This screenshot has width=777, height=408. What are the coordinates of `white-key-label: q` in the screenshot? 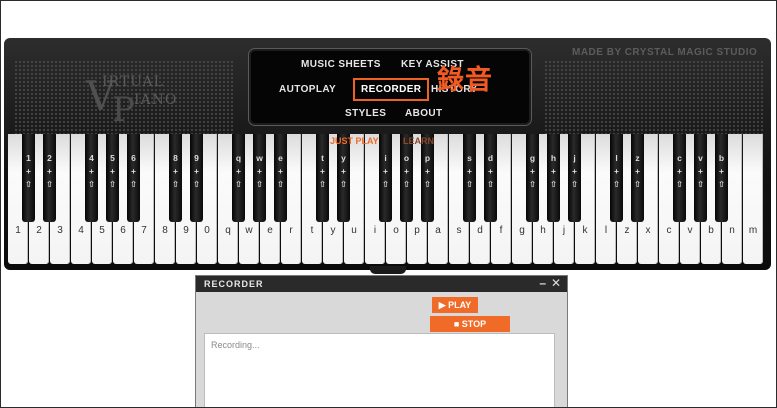 It's located at (228, 230).